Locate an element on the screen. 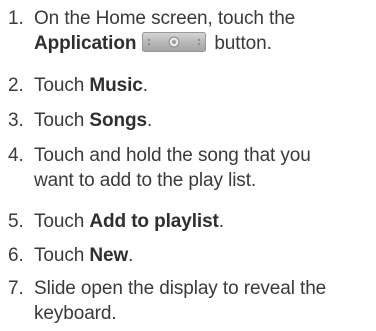 The height and width of the screenshot is (331, 376). step-text-line: keyboard. is located at coordinates (75, 313).